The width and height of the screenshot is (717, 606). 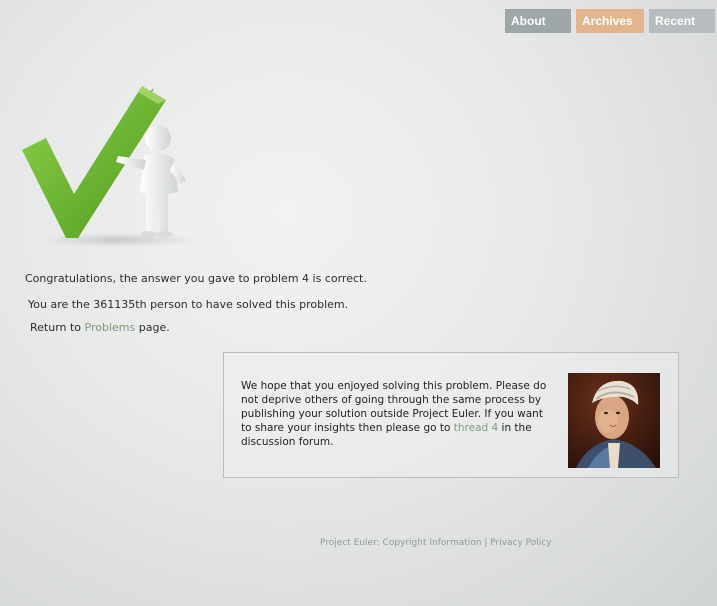 I want to click on euler-portrait-icon, so click(x=614, y=420).